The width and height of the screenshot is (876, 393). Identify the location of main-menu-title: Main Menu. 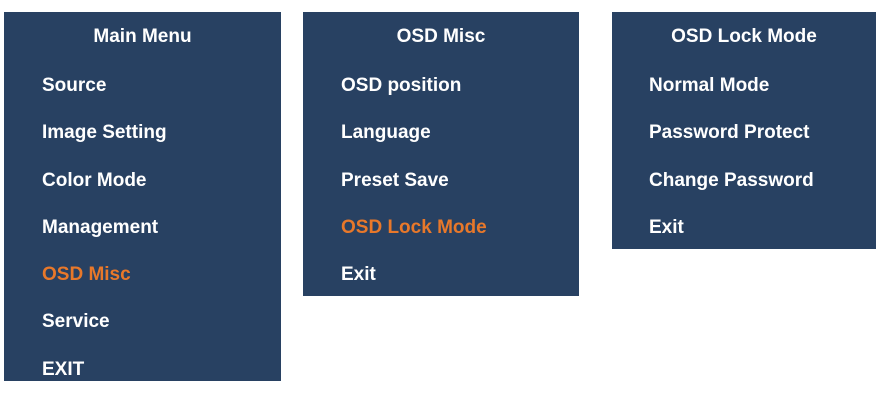
(142, 36).